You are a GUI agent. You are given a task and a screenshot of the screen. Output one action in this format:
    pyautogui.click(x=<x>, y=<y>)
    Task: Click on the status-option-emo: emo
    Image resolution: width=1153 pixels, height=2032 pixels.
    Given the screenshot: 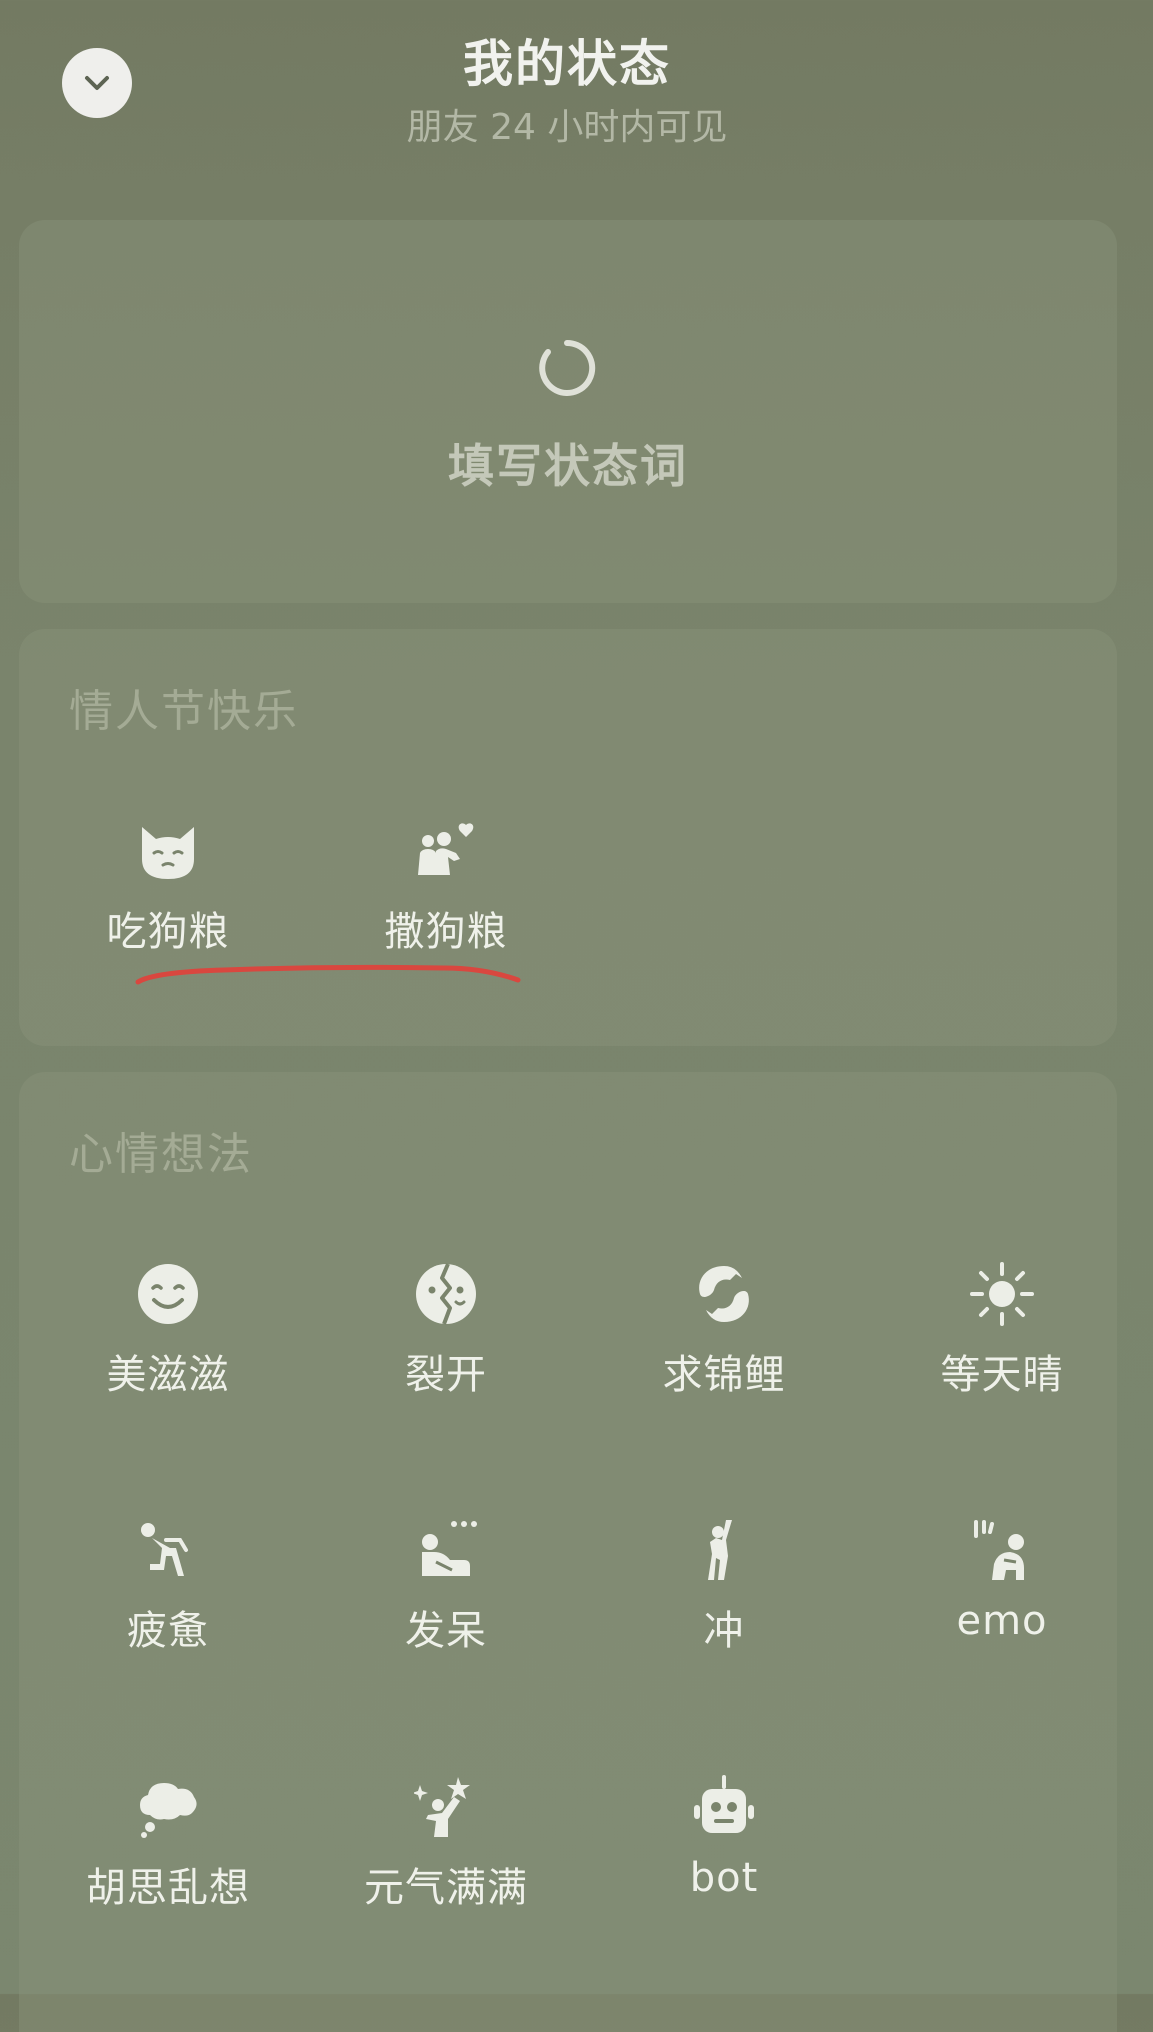 What is the action you would take?
    pyautogui.click(x=1002, y=1593)
    